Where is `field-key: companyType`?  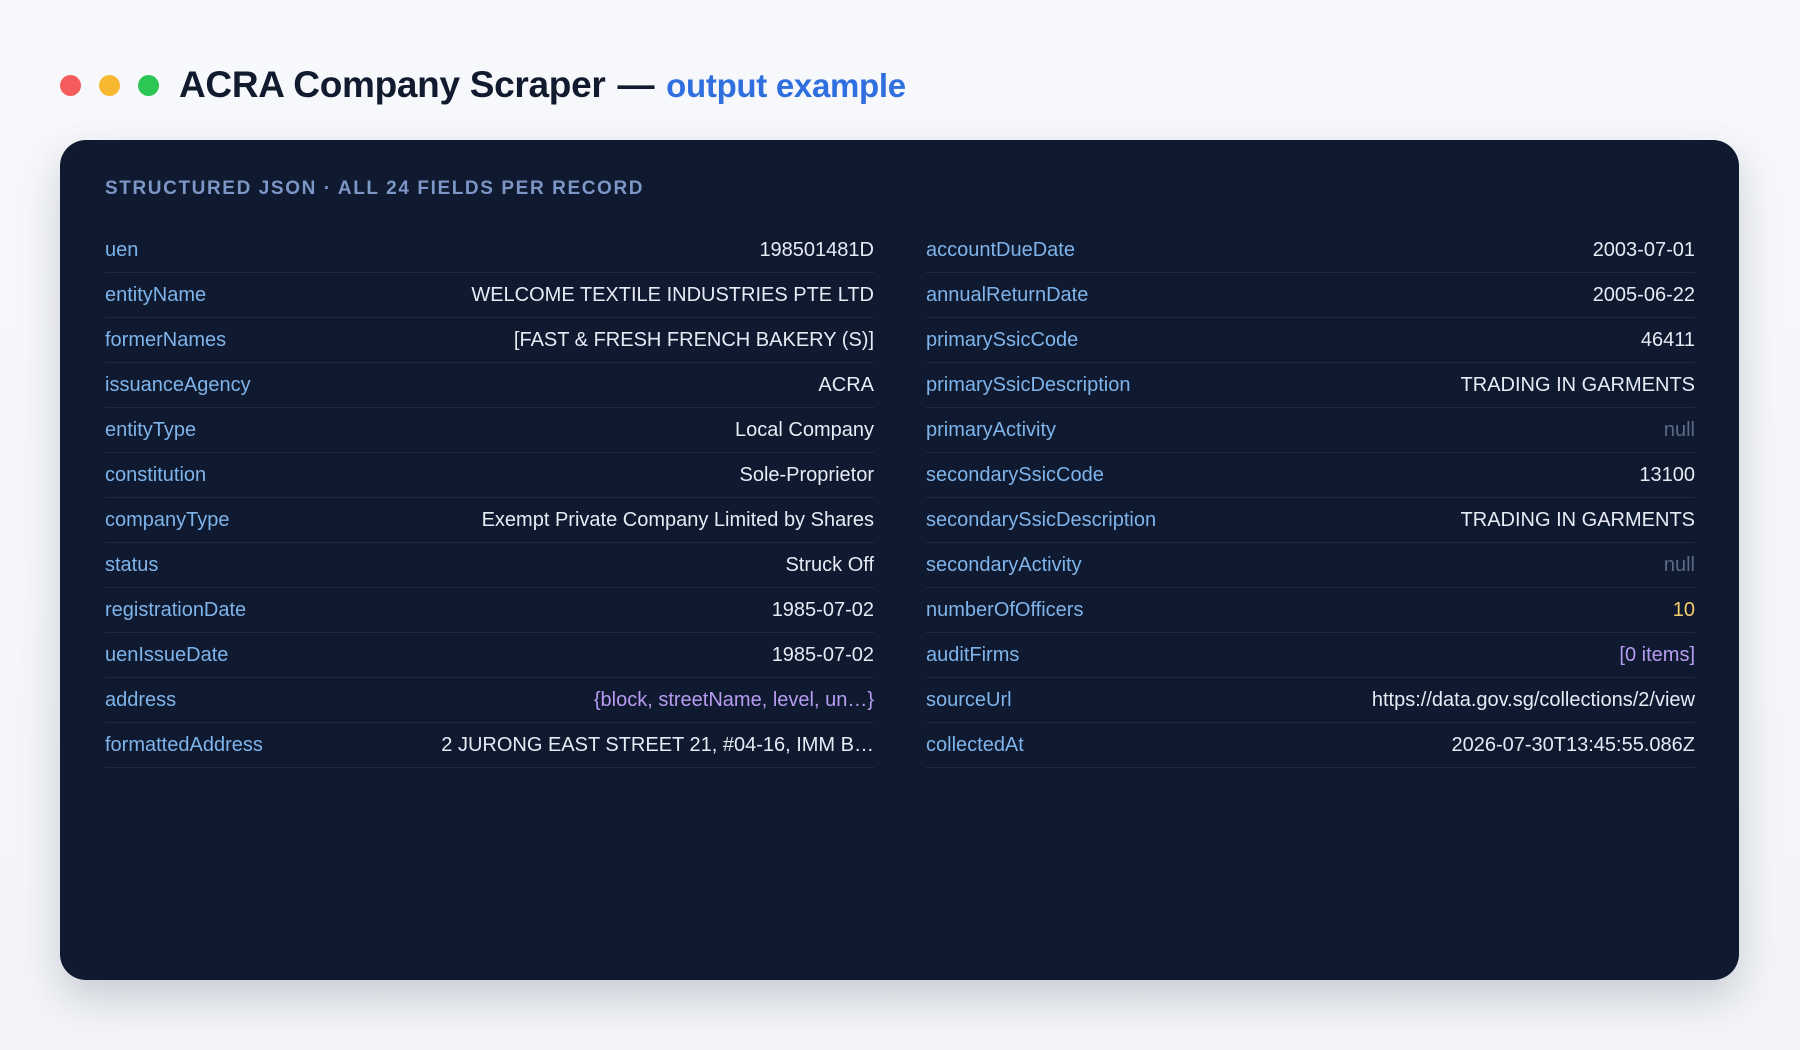 field-key: companyType is located at coordinates (167, 519).